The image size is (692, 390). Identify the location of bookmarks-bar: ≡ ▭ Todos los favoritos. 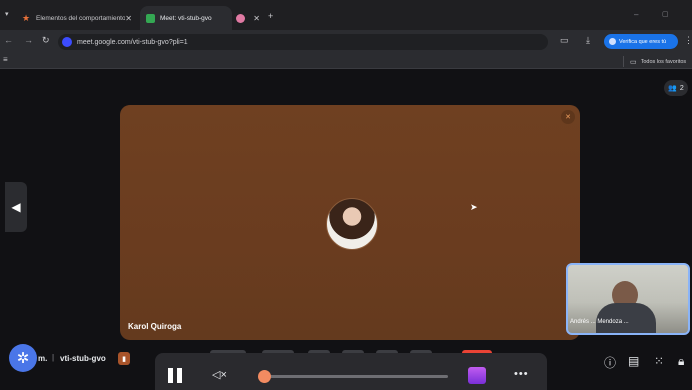
(346, 61).